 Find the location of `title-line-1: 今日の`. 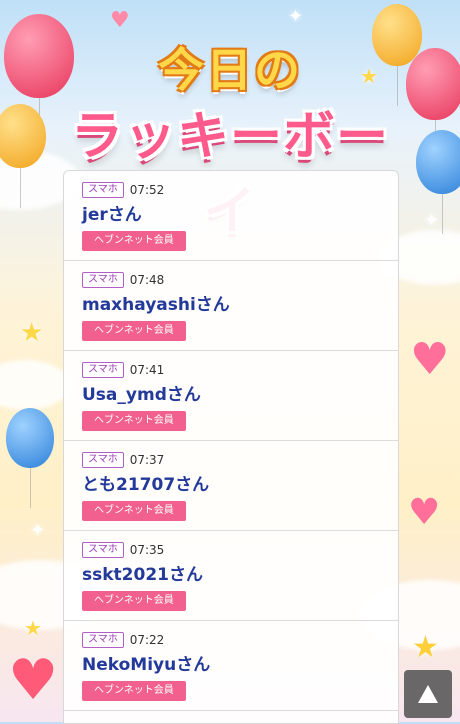

title-line-1: 今日の is located at coordinates (230, 70).